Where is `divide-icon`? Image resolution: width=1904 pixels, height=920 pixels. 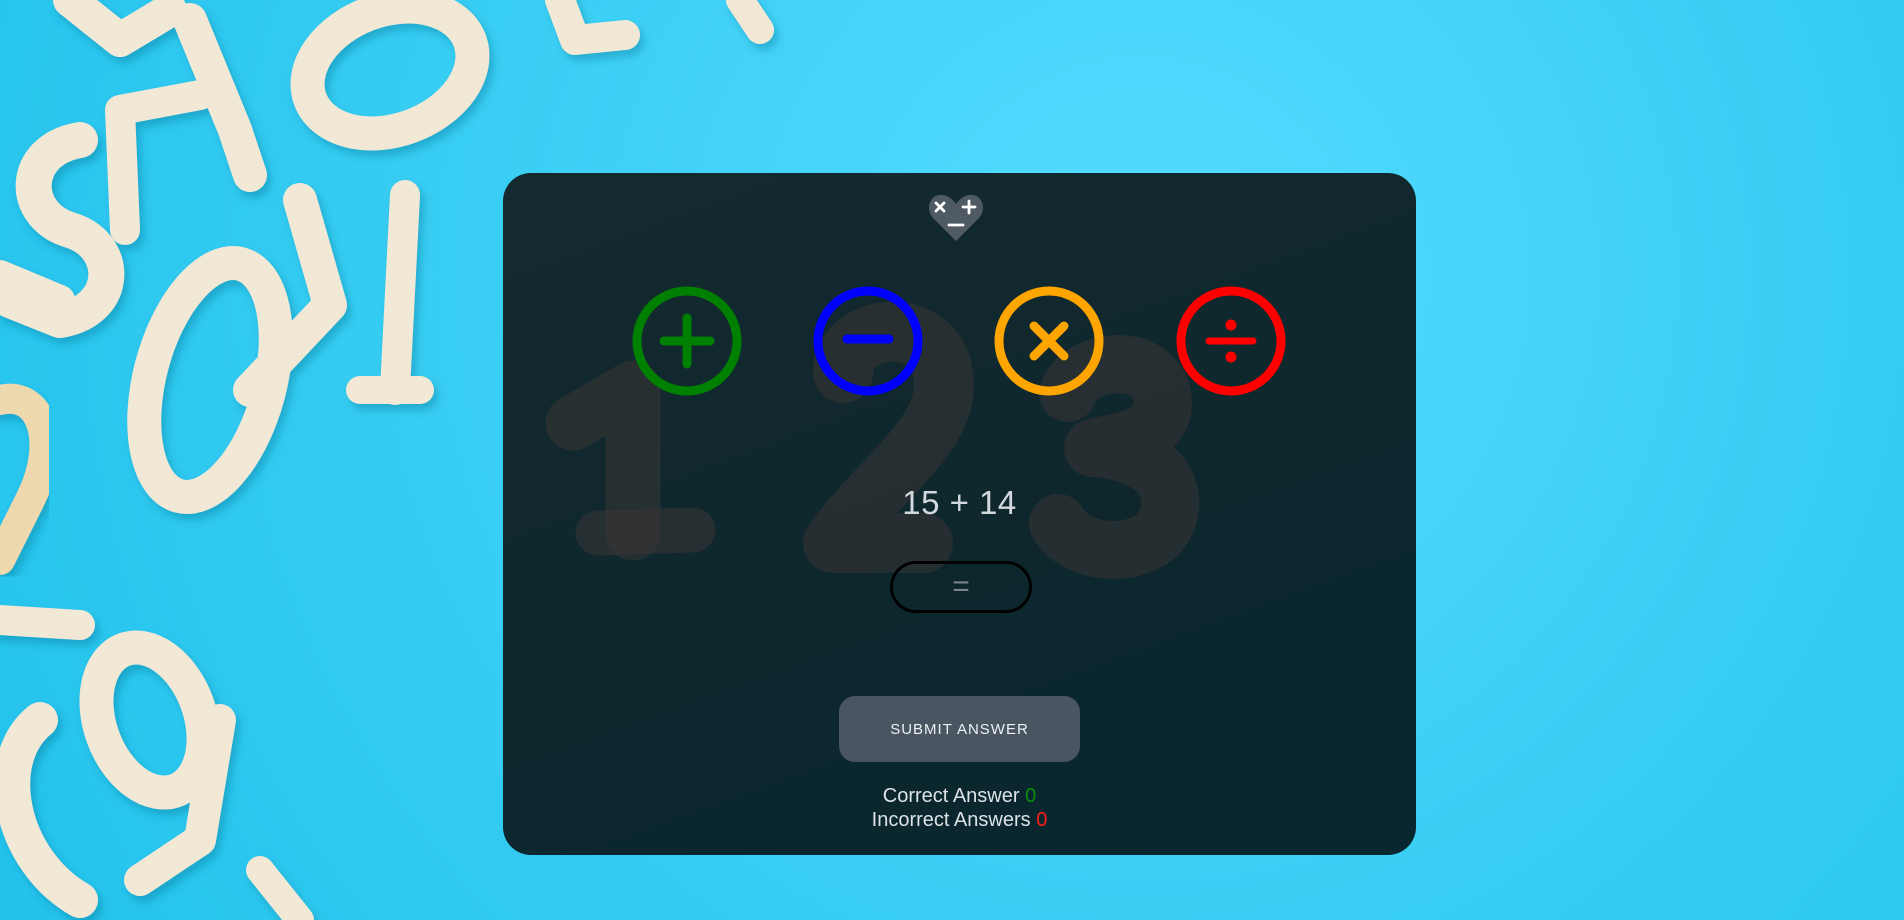 divide-icon is located at coordinates (1231, 341).